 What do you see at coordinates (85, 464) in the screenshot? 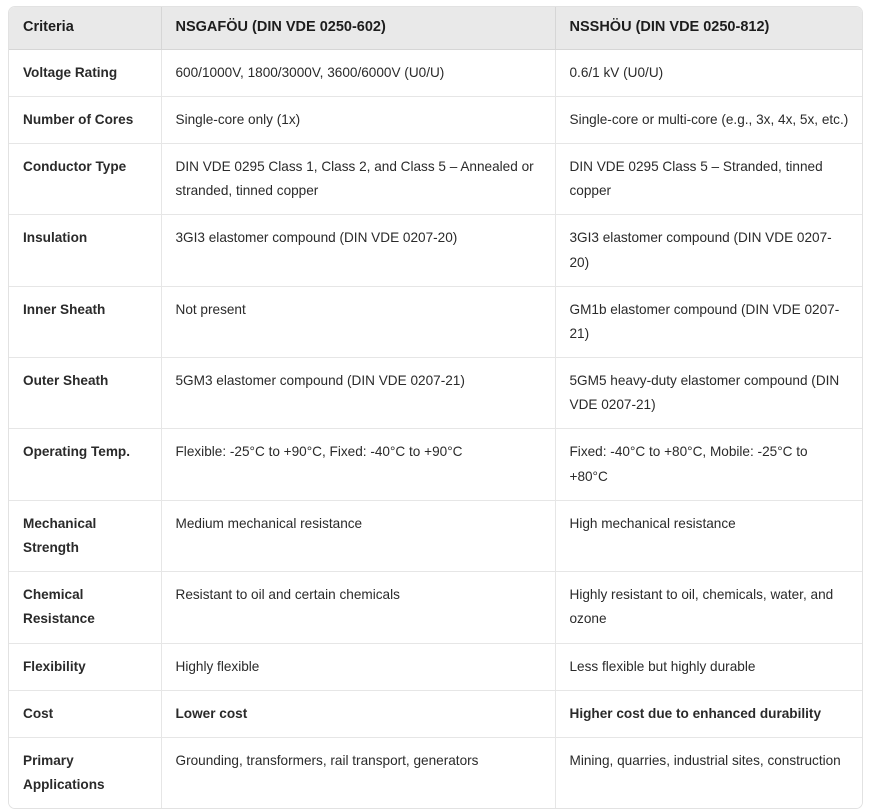
I see `cell-criteria: Operating Temp.` at bounding box center [85, 464].